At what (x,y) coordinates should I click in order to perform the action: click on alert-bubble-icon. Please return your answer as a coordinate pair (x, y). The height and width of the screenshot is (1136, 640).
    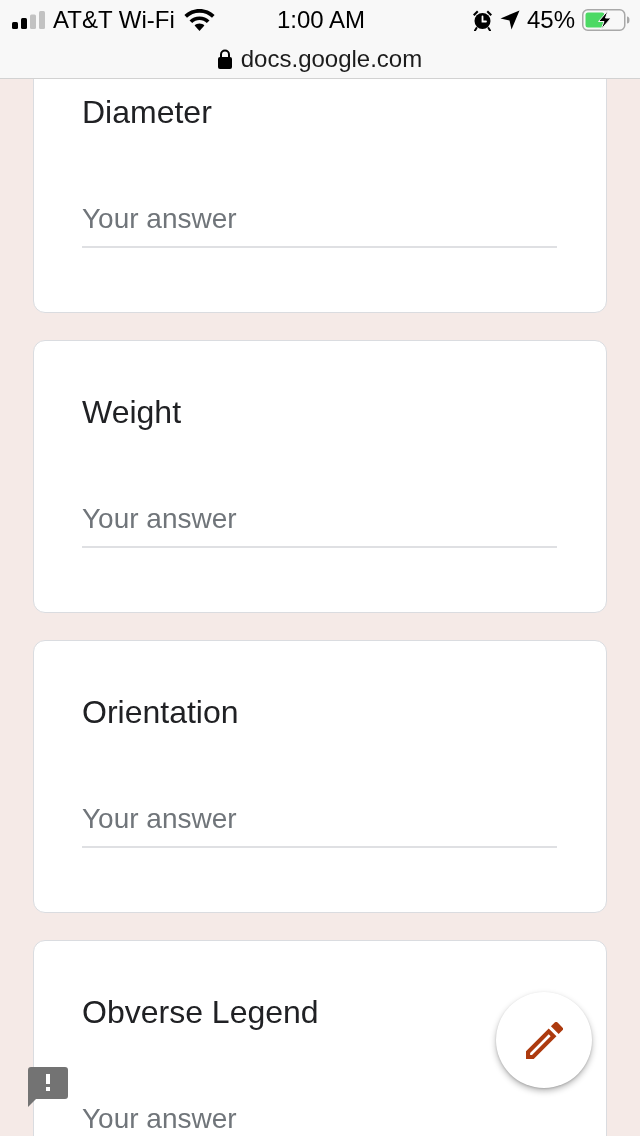
    Looking at the image, I should click on (48, 1087).